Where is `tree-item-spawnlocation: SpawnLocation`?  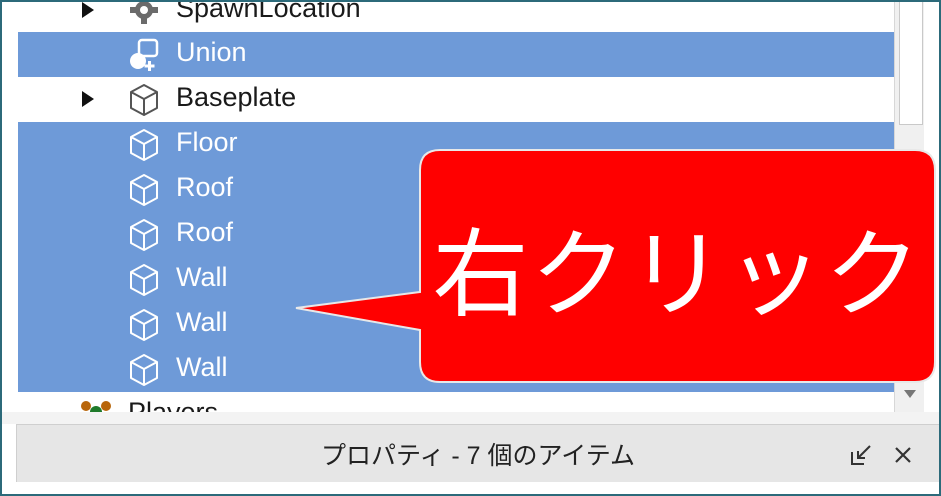 tree-item-spawnlocation: SpawnLocation is located at coordinates (456, 17).